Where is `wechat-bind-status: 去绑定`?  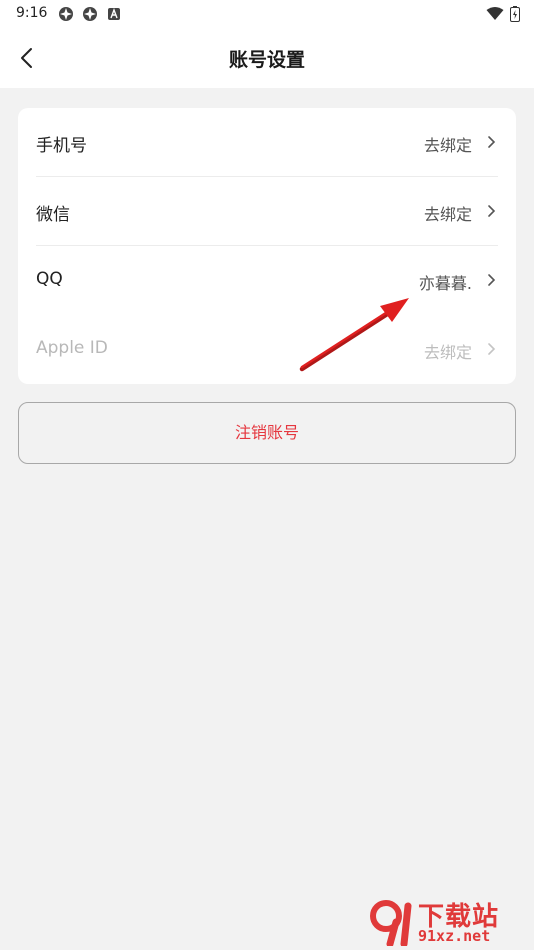 wechat-bind-status: 去绑定 is located at coordinates (447, 214).